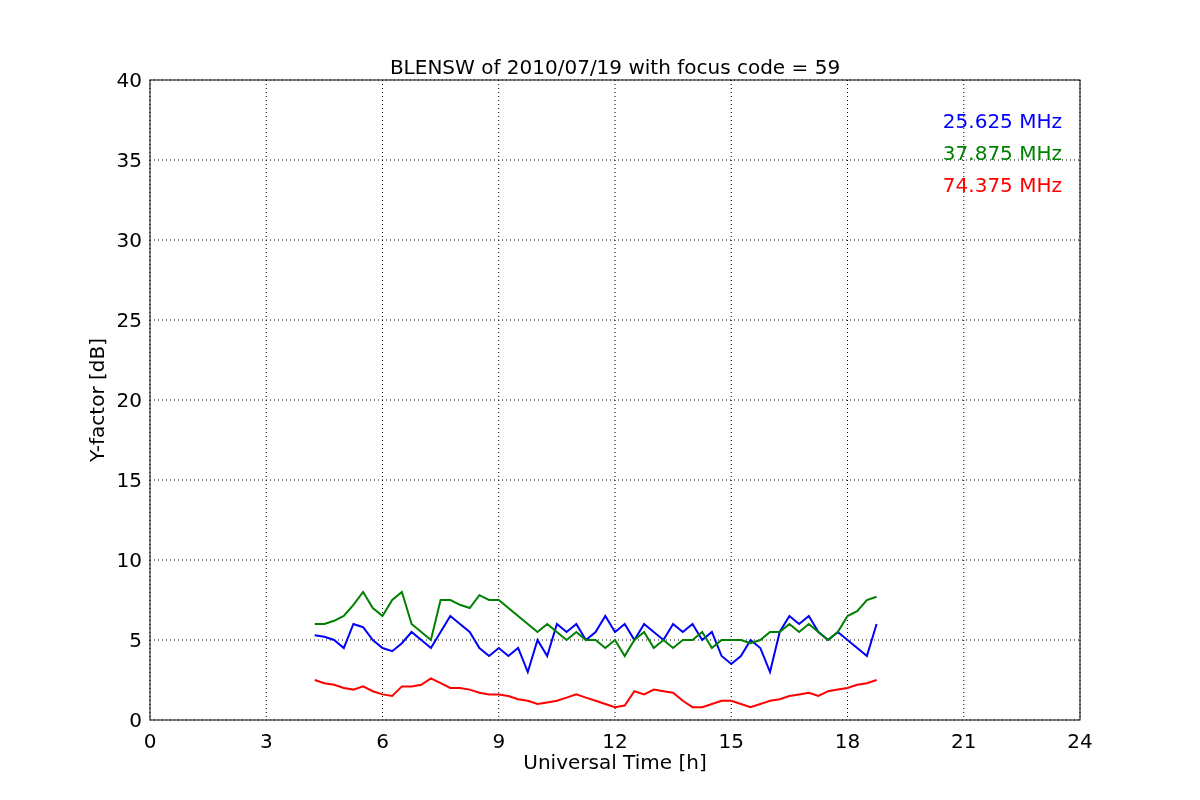  Describe the element at coordinates (129, 80) in the screenshot. I see `tick-label: 40` at that location.